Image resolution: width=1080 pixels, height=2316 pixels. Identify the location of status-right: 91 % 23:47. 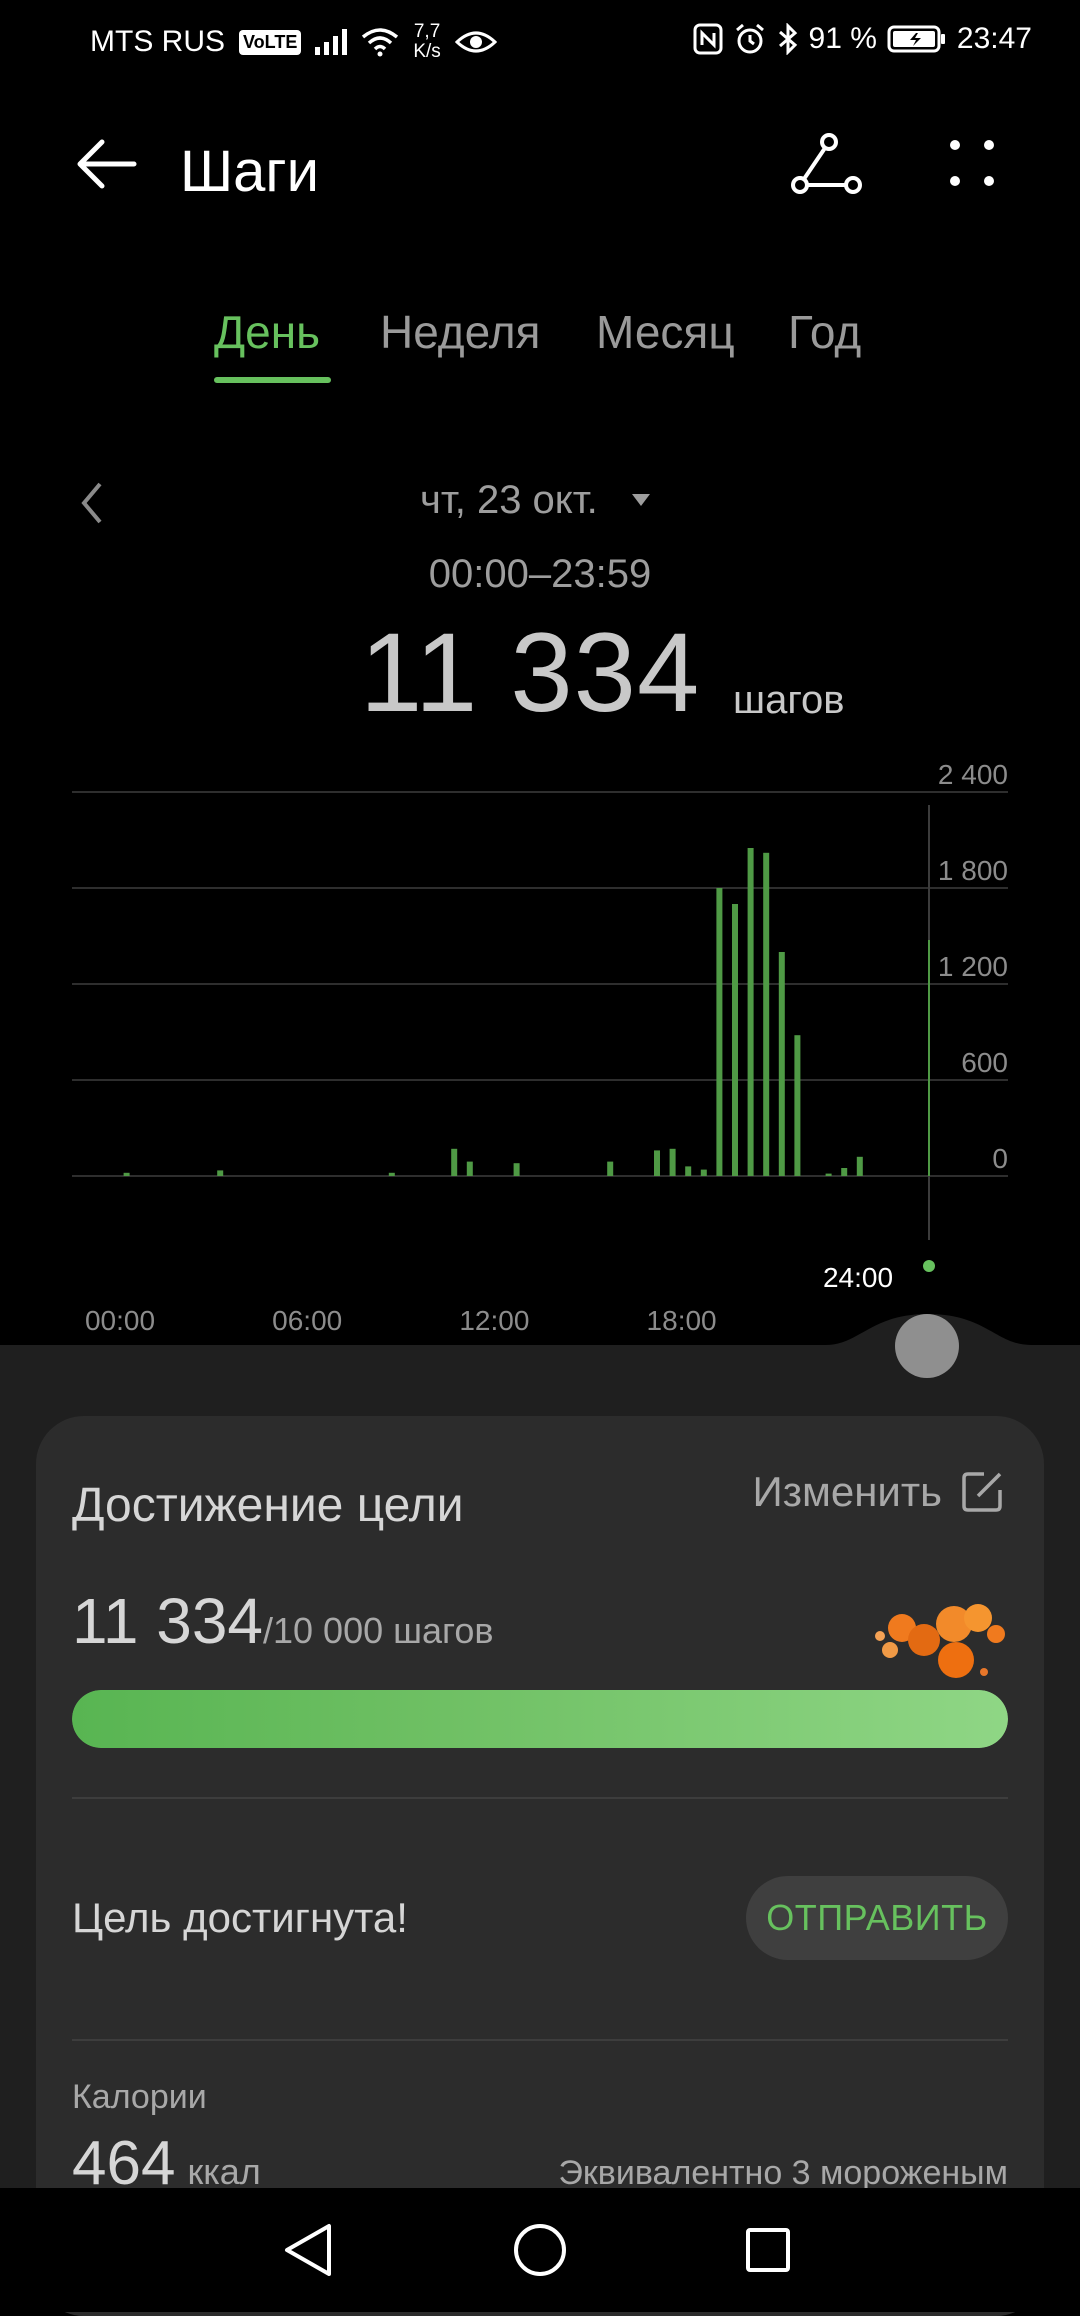
(862, 39).